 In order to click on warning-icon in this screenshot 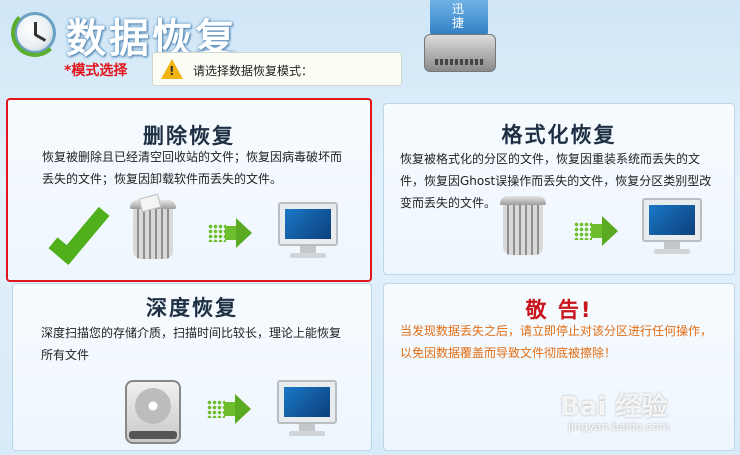, I will do `click(172, 69)`.